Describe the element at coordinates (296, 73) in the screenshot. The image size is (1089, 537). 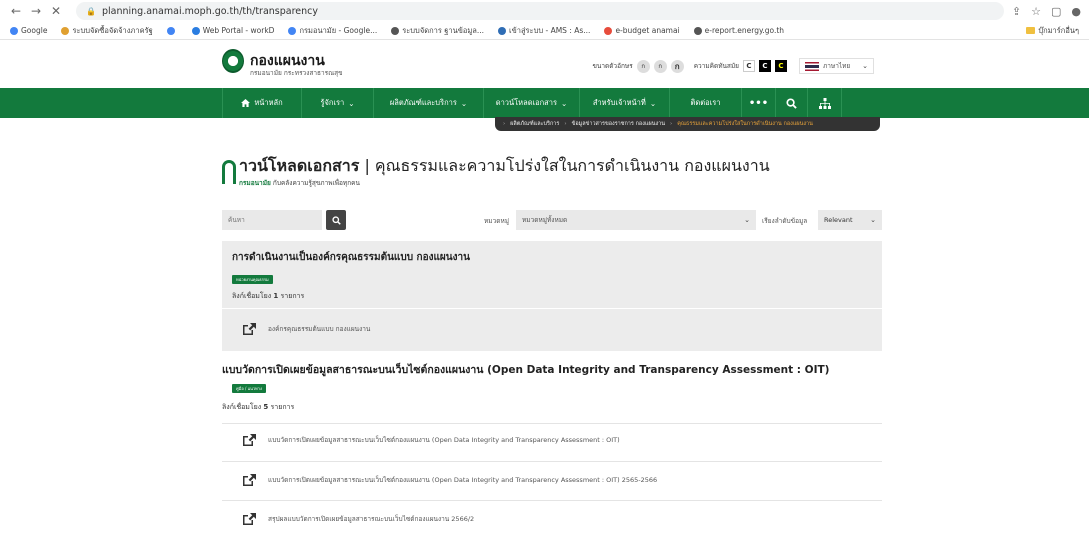
I see `site-subtitle: กรมอนามัย กระทรวงสาธารณสุข` at that location.